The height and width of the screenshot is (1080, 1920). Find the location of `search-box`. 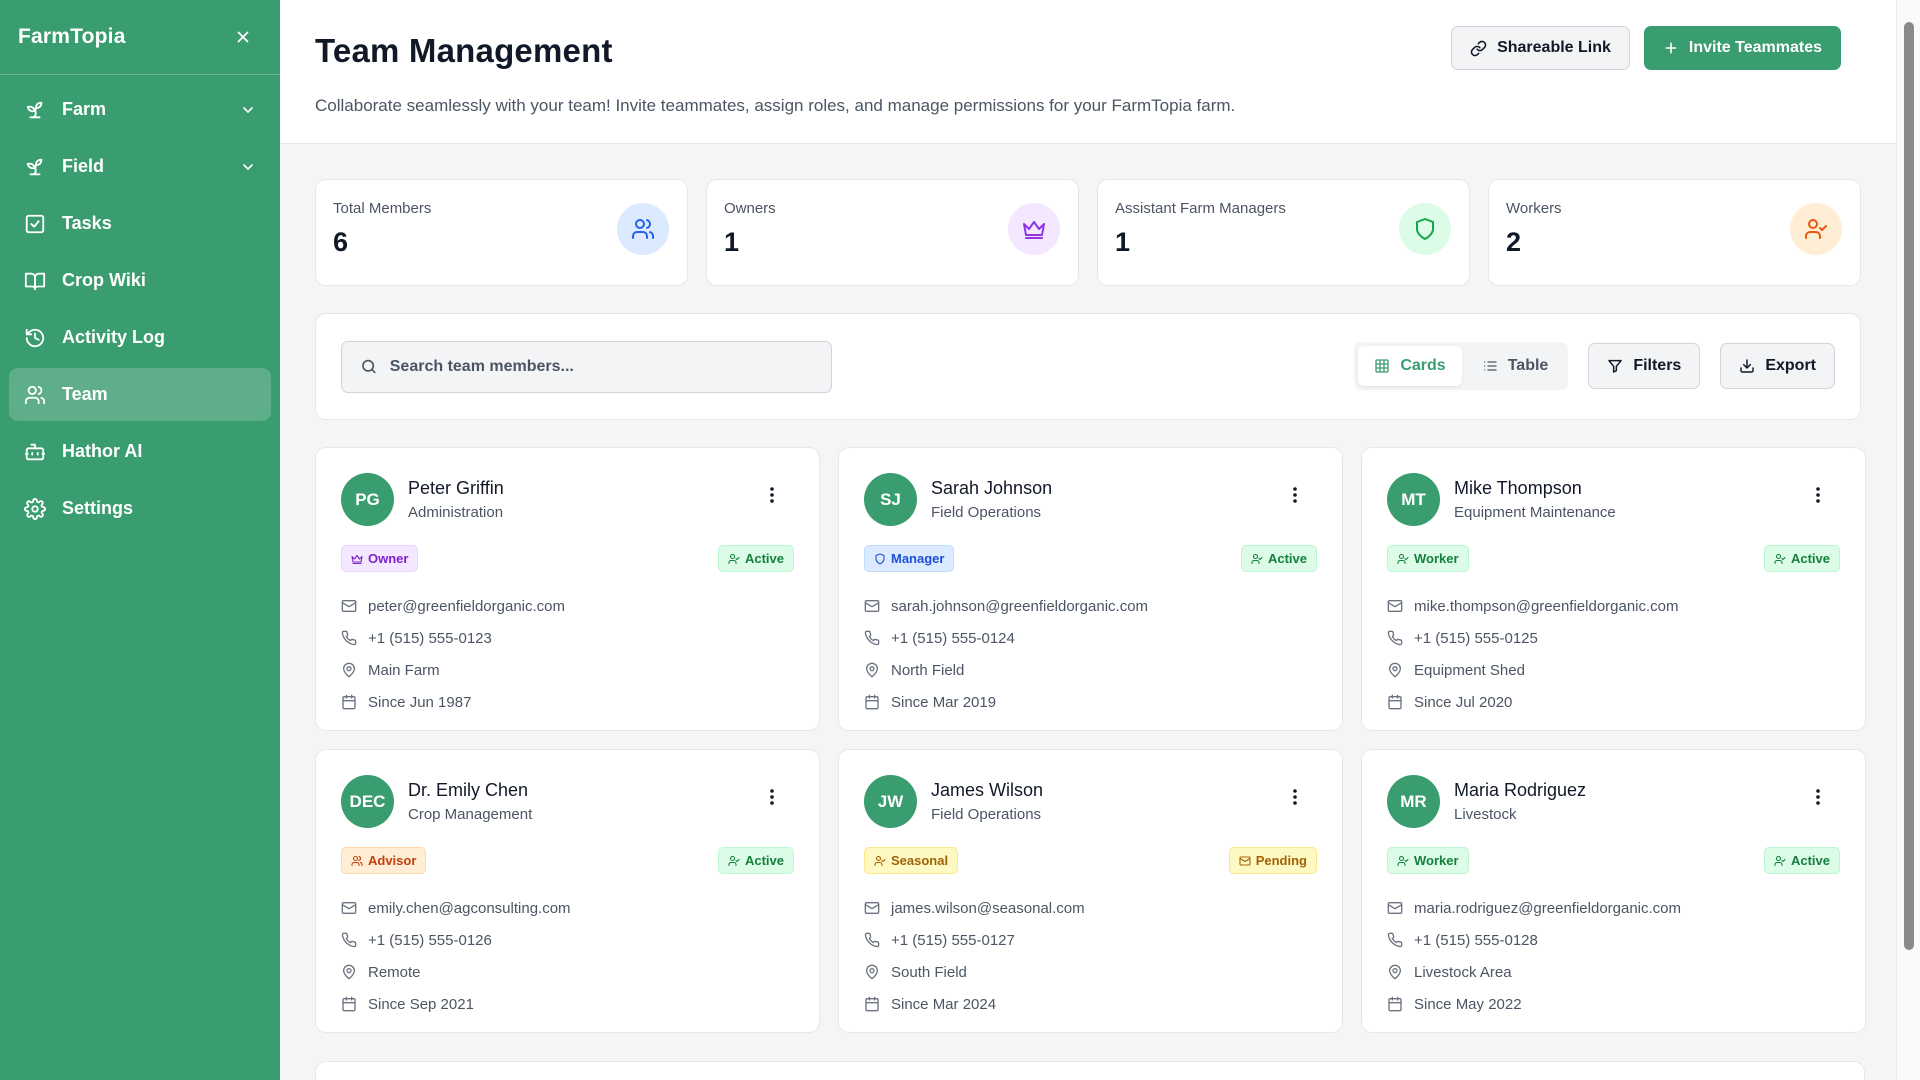

search-box is located at coordinates (586, 366).